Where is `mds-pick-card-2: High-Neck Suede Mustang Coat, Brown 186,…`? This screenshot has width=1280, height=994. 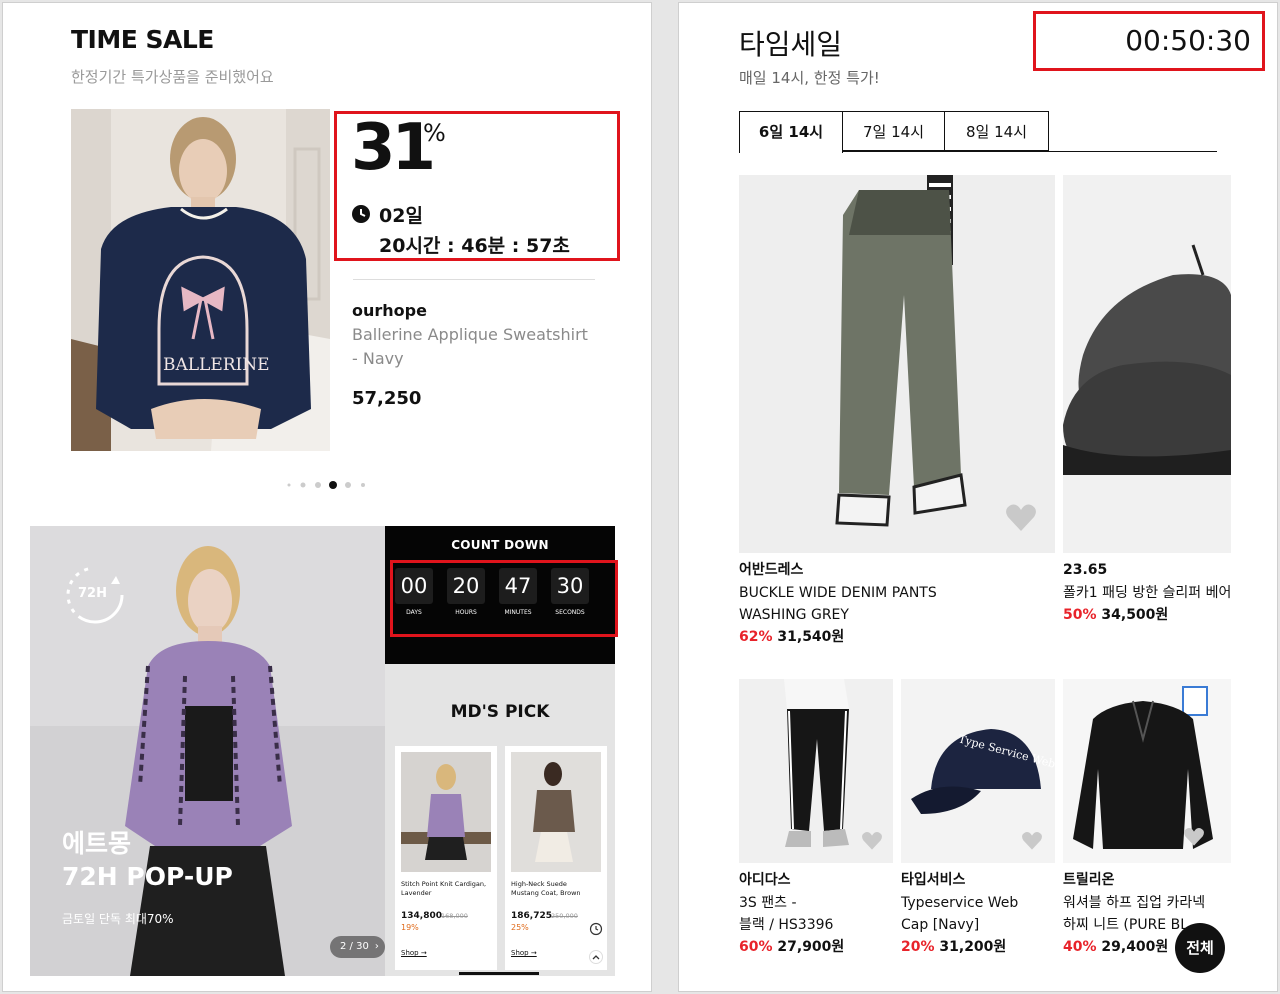 mds-pick-card-2: High-Neck Suede Mustang Coat, Brown 186,… is located at coordinates (556, 858).